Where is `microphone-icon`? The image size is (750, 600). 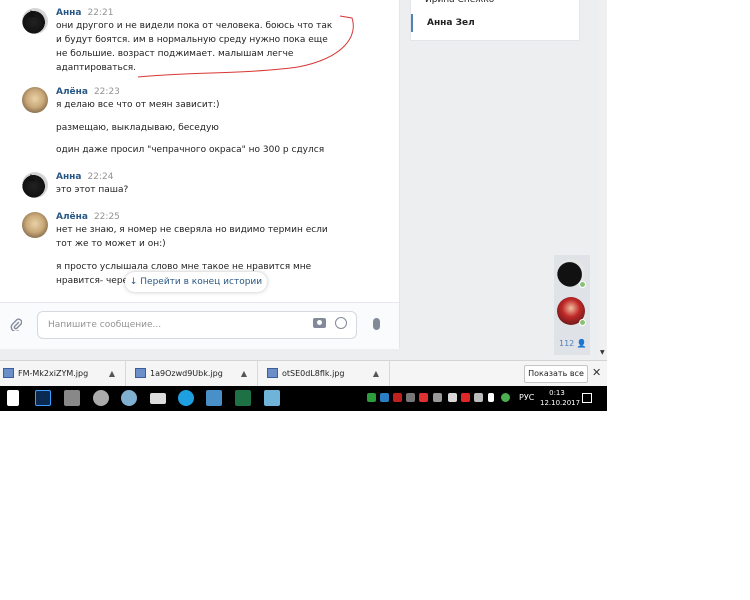
microphone-icon is located at coordinates (376, 324).